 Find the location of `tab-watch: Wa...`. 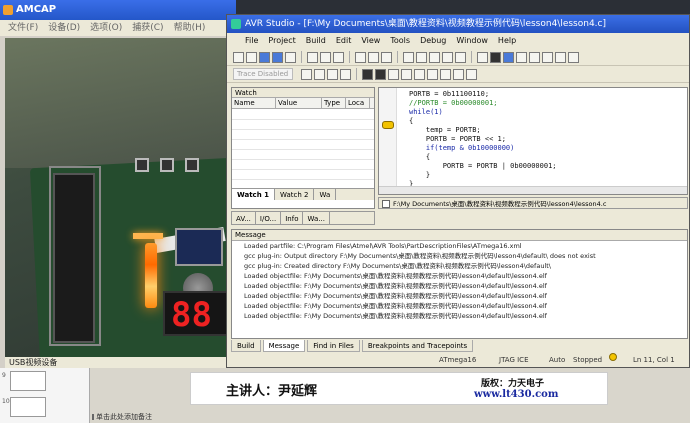

tab-watch: Wa... is located at coordinates (316, 218).